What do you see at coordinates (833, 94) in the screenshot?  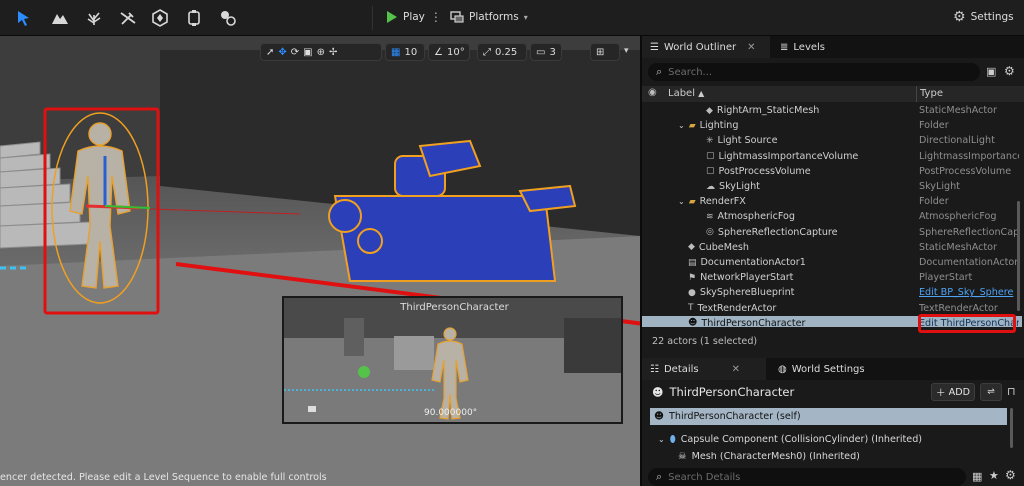 I see `outliner-column-header: ◉ Label ▲ Type` at bounding box center [833, 94].